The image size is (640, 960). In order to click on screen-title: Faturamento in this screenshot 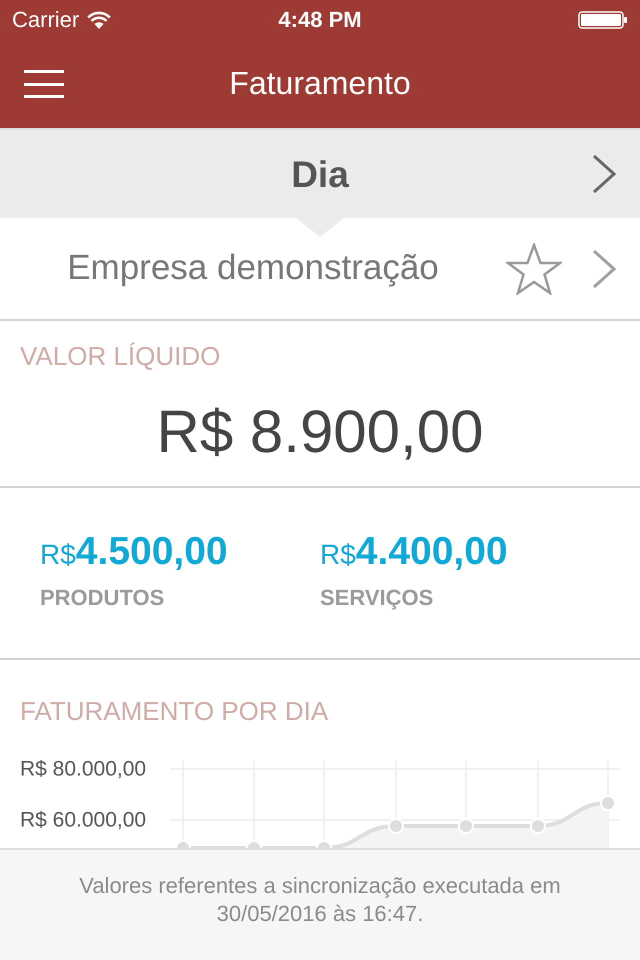, I will do `click(320, 83)`.